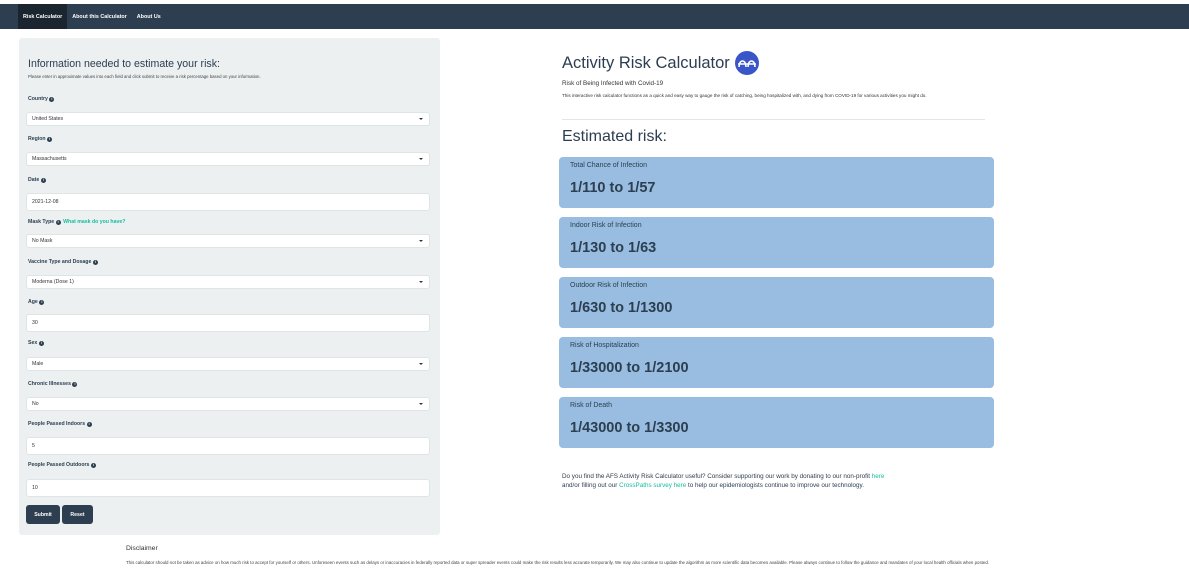  I want to click on support-text-2: and/or filling out our, so click(590, 485).